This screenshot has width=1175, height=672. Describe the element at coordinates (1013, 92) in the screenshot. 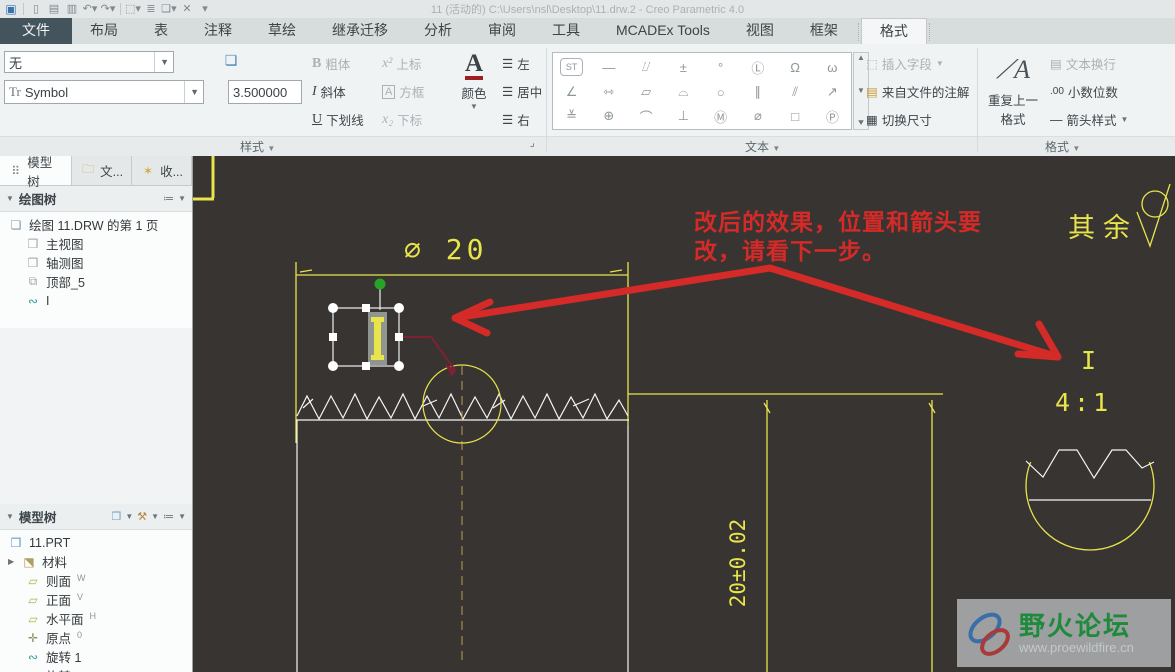

I see `repeat-last-format-button: ⟋A 重复上一 格式` at that location.